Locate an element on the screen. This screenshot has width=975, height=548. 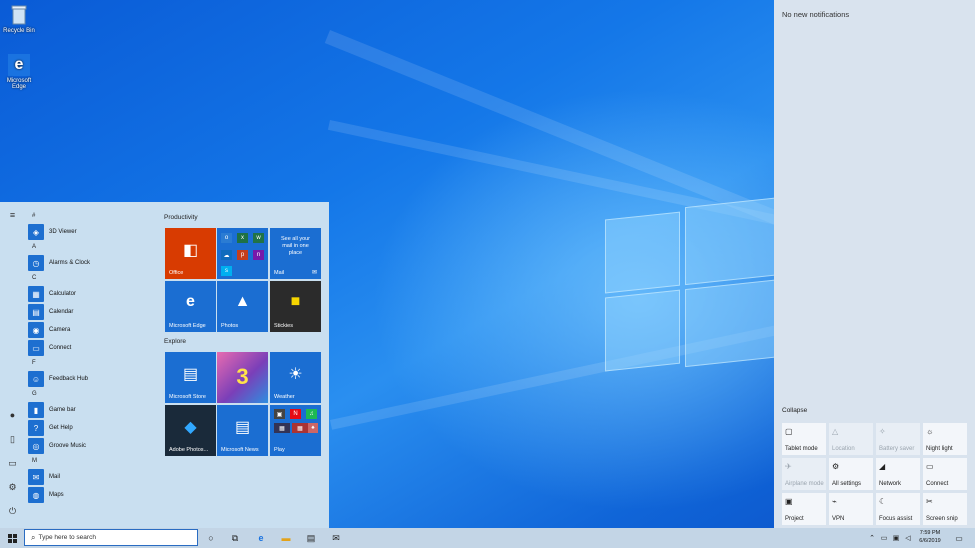
cortana-button: ○ is located at coordinates (211, 538).